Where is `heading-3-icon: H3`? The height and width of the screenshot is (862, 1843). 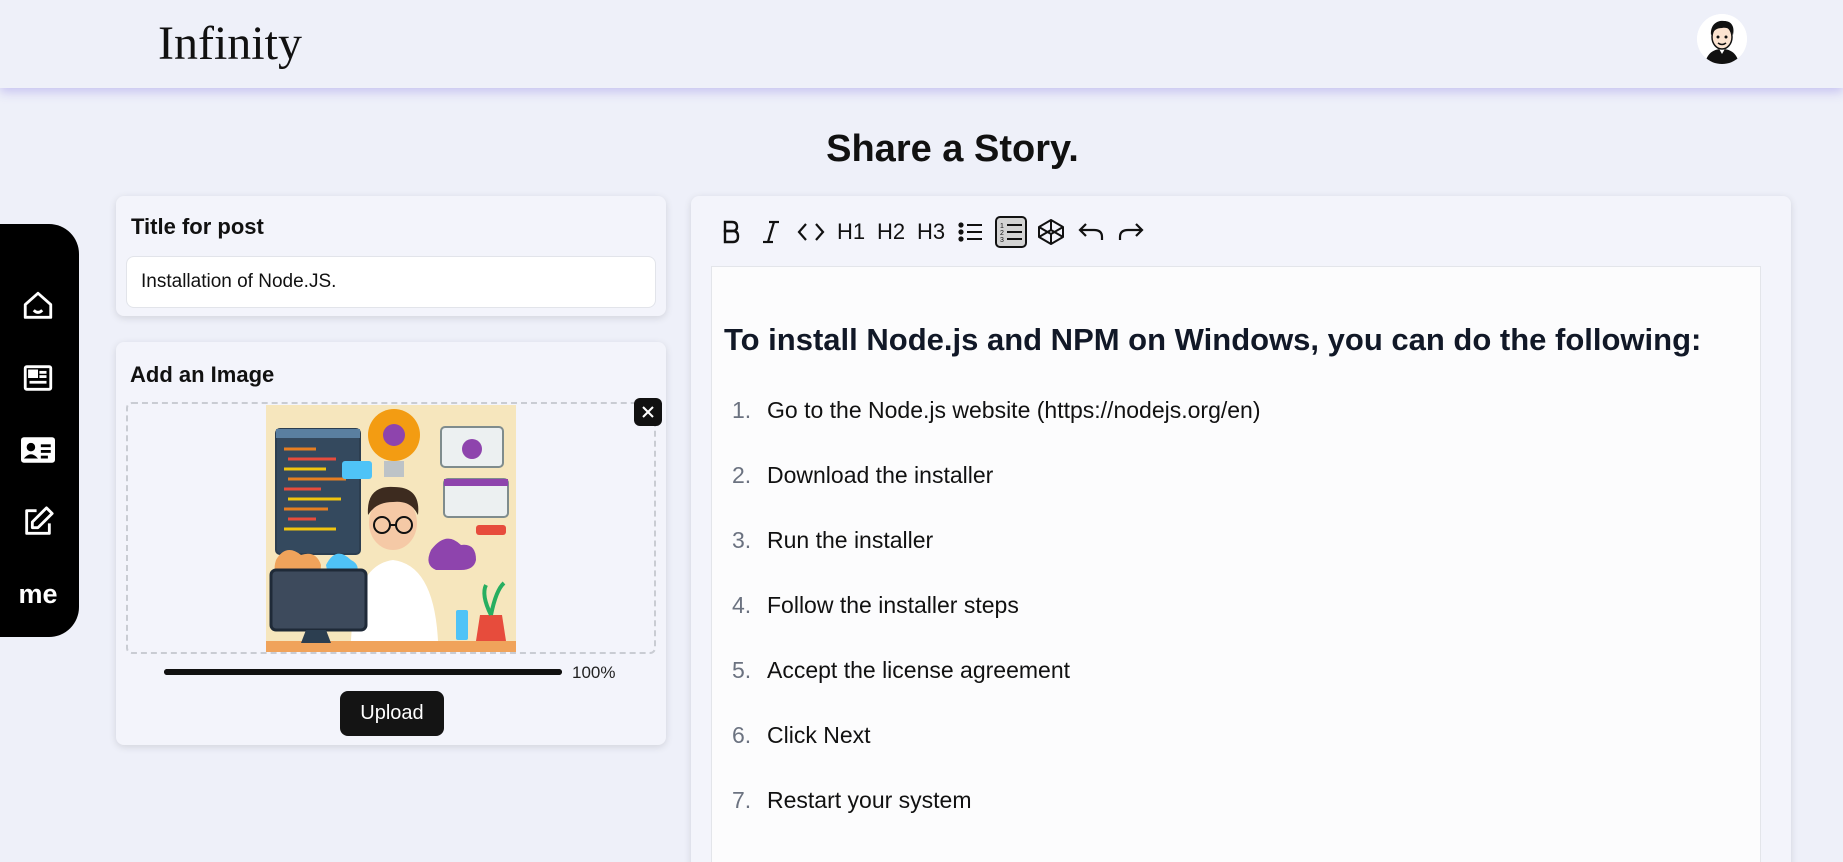
heading-3-icon: H3 is located at coordinates (931, 231).